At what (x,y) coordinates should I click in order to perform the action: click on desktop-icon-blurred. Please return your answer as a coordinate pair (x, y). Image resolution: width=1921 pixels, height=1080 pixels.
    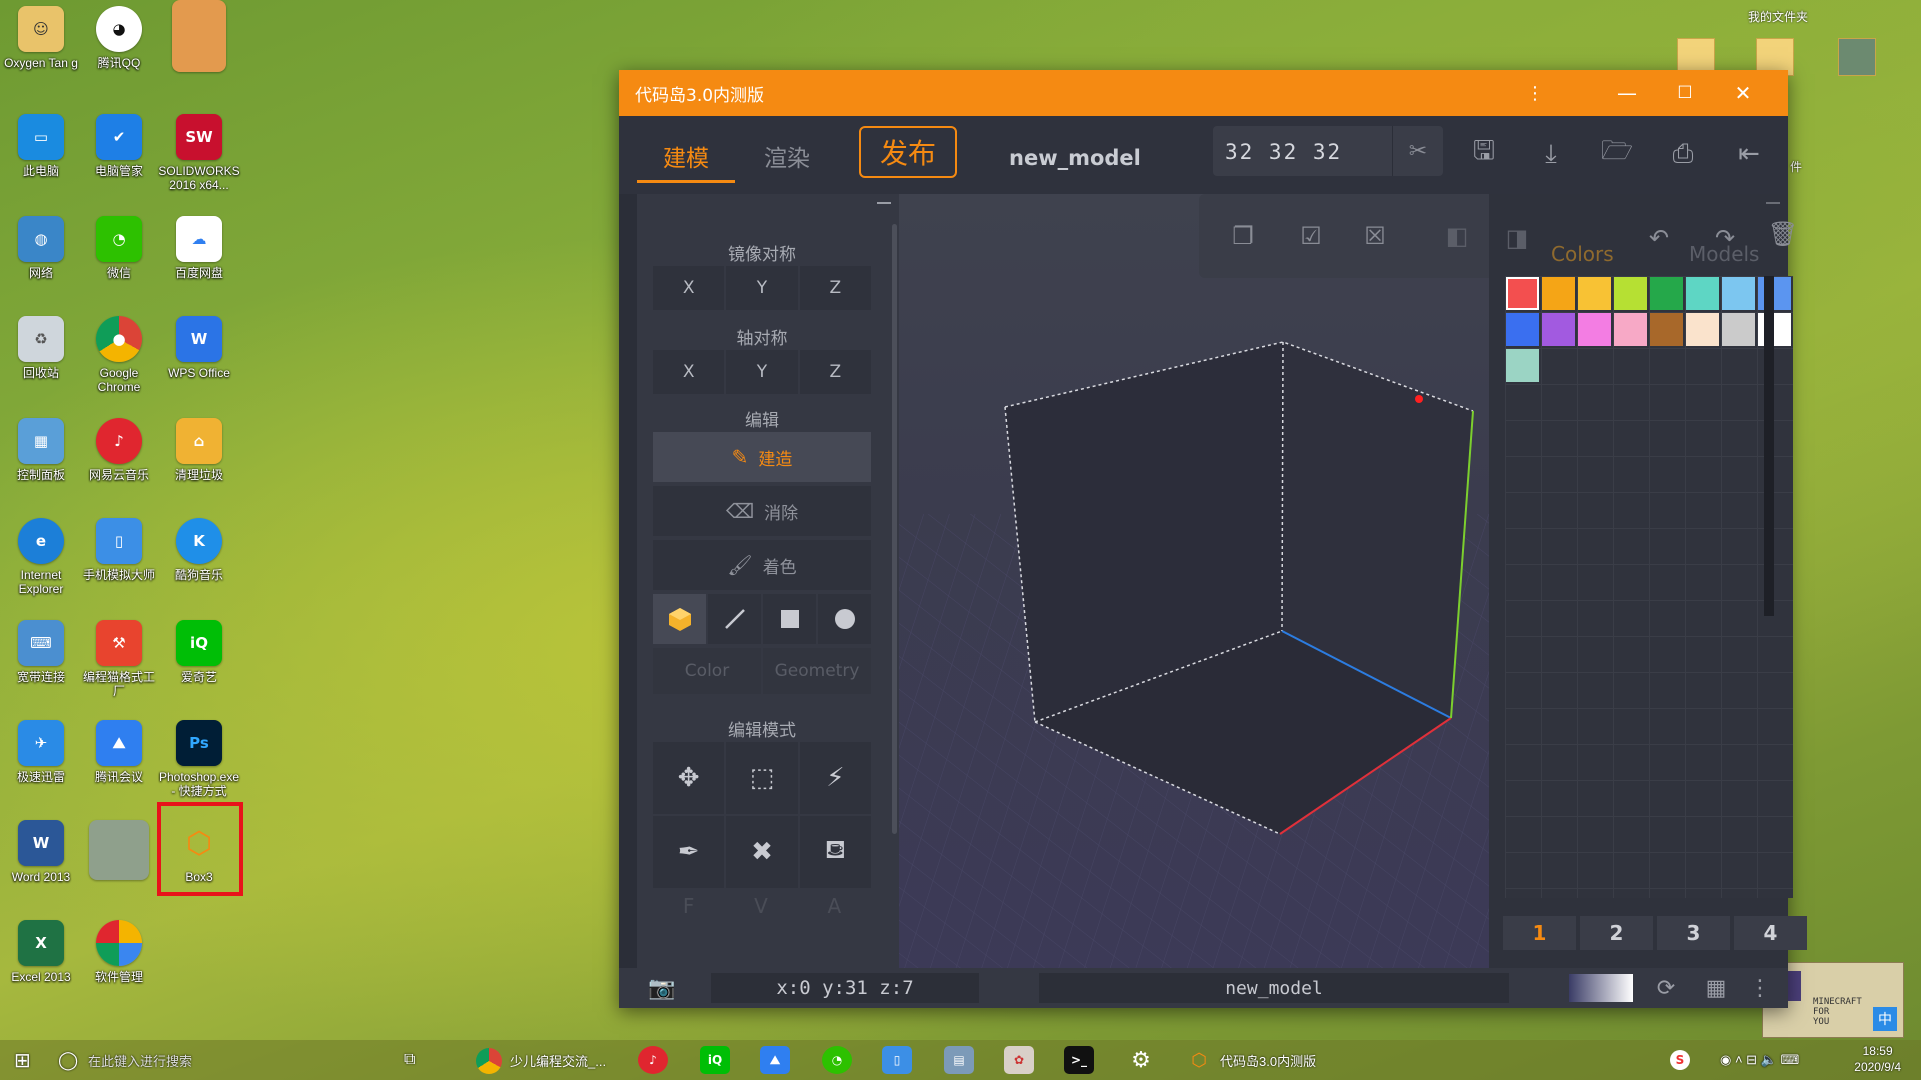
    Looking at the image, I should click on (119, 849).